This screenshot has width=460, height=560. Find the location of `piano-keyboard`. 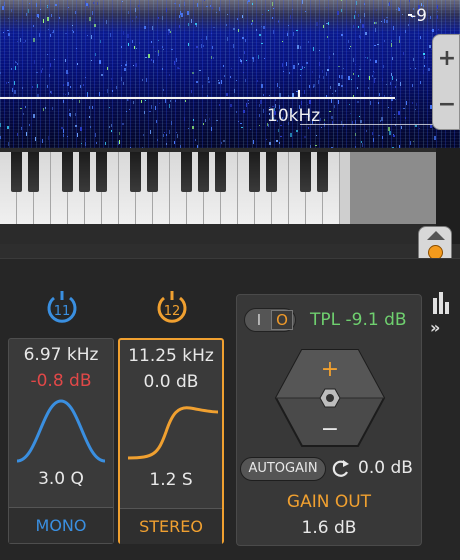

piano-keyboard is located at coordinates (175, 188).